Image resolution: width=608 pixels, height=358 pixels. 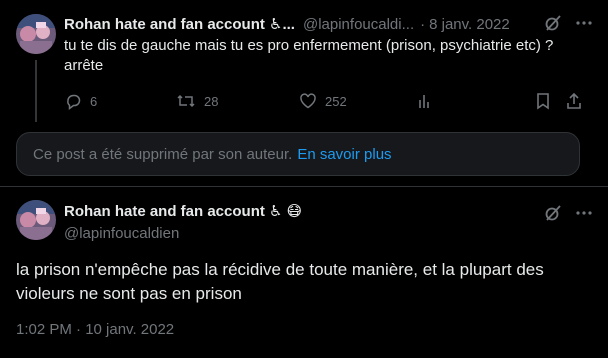 I want to click on thread-line, so click(x=36, y=91).